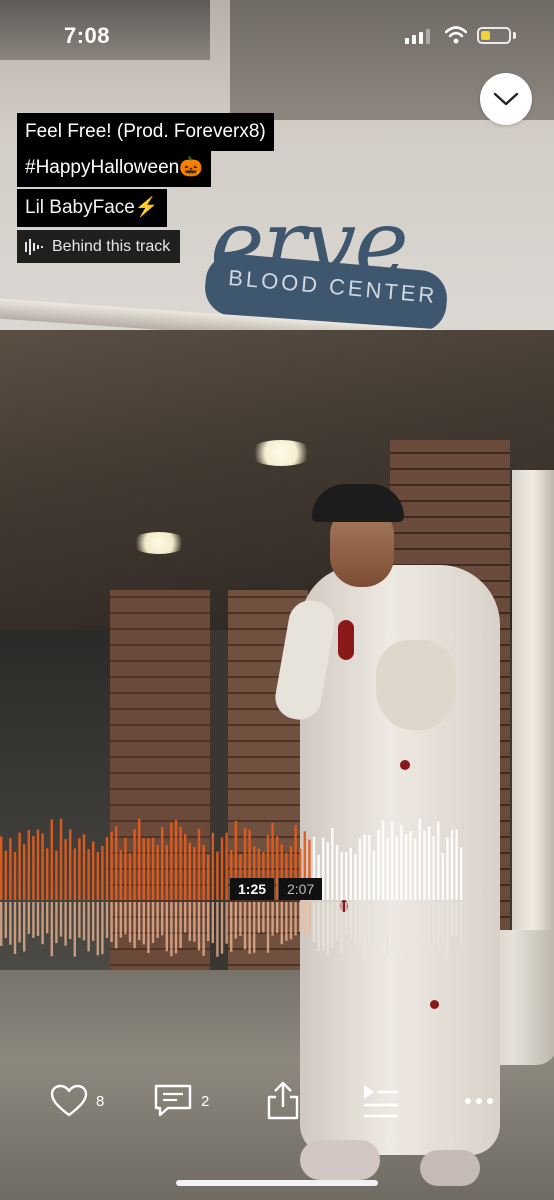 Image resolution: width=554 pixels, height=1200 pixels. What do you see at coordinates (494, 35) in the screenshot?
I see `battery-icon` at bounding box center [494, 35].